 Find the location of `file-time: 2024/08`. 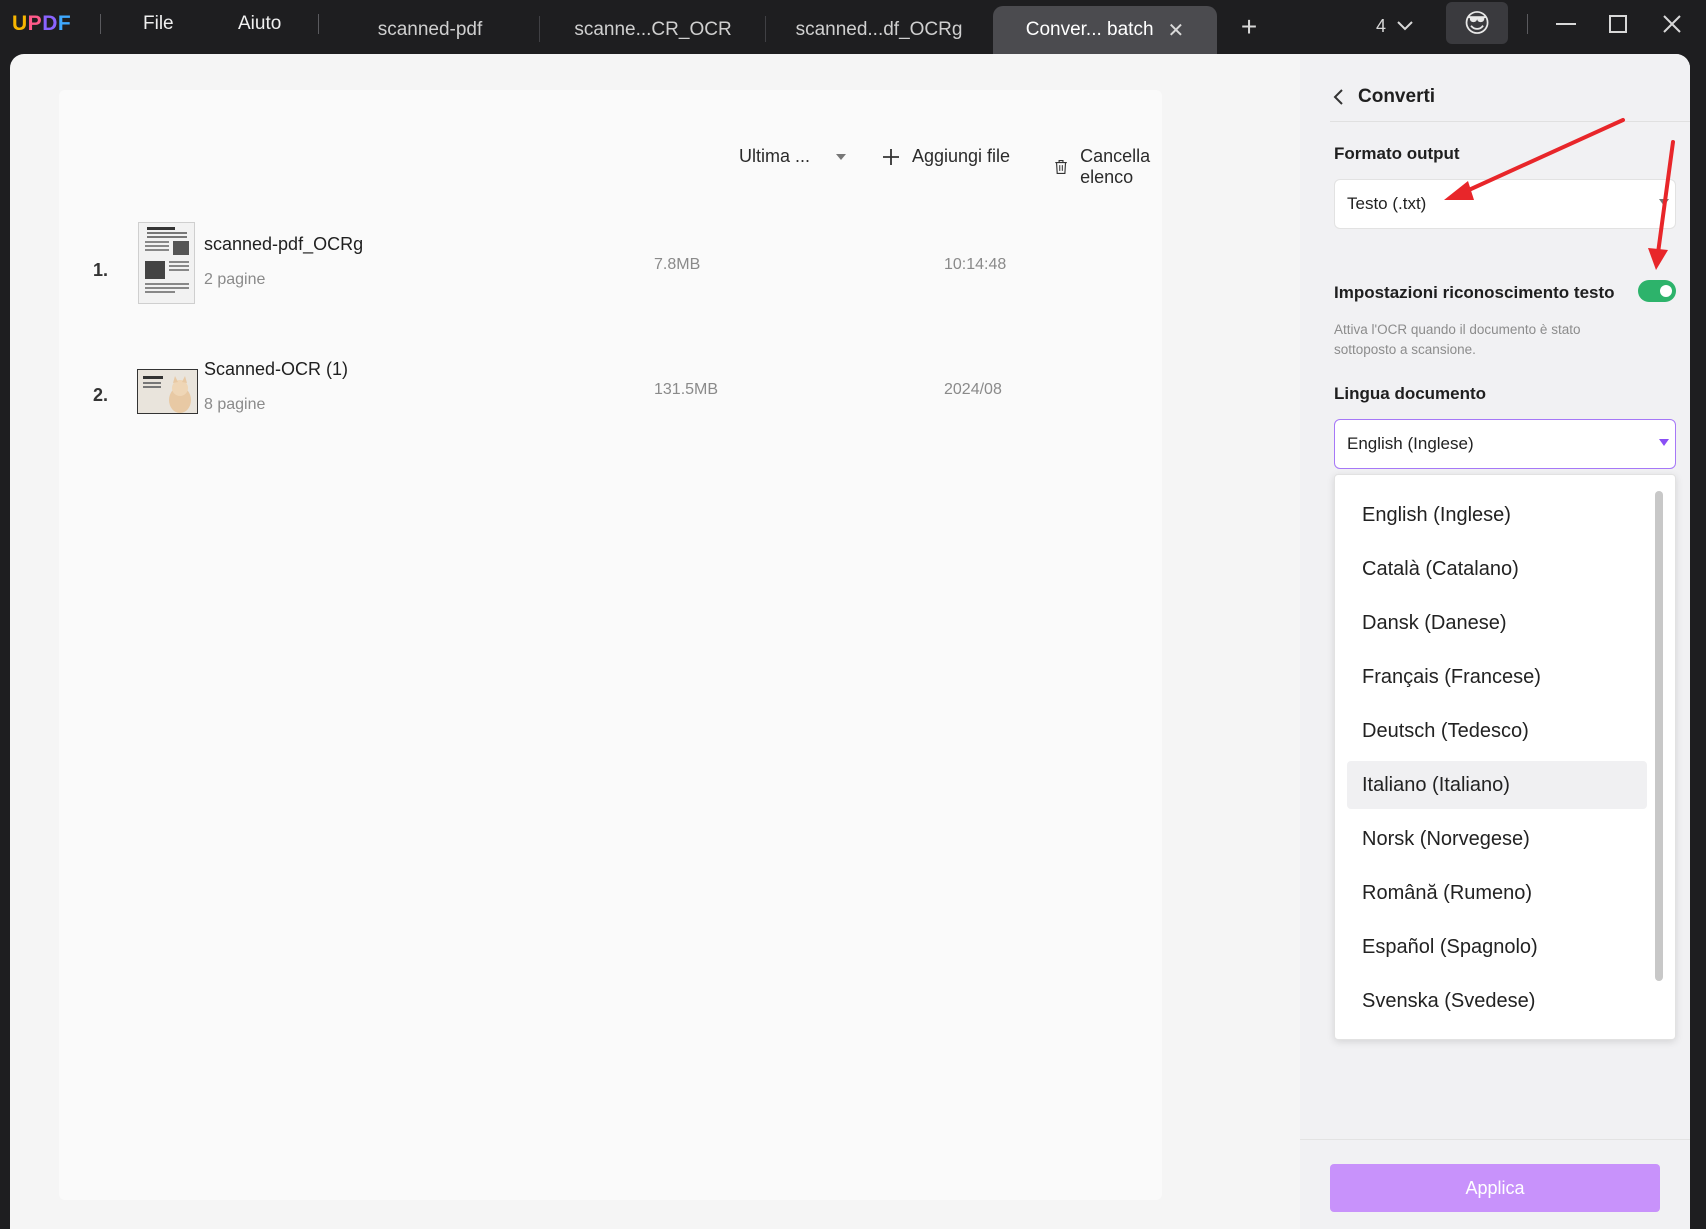

file-time: 2024/08 is located at coordinates (973, 389).